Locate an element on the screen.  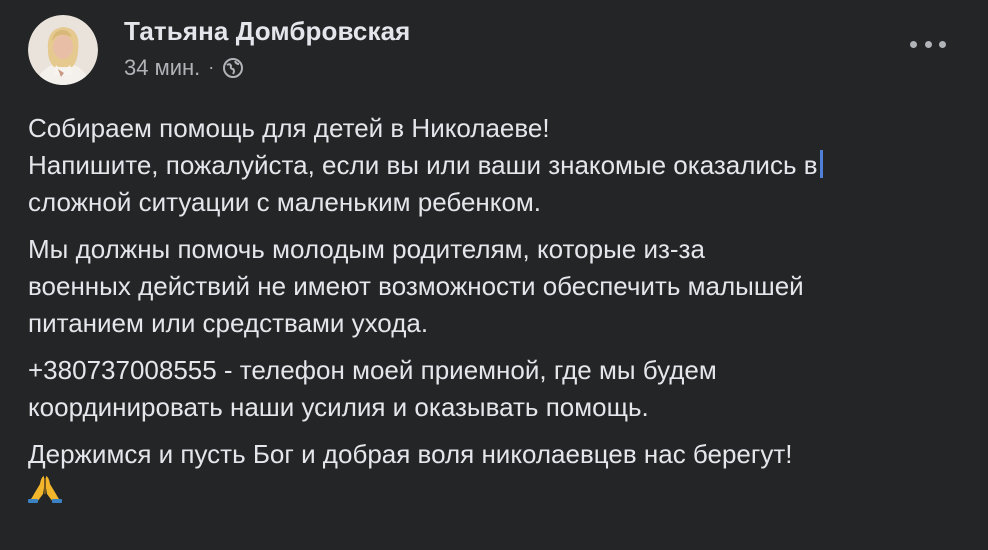
post-header: Татьяна Домбровская 34 мин. · is located at coordinates (219, 50).